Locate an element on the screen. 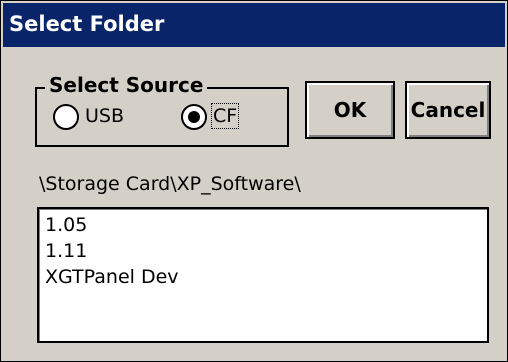 The height and width of the screenshot is (362, 508). ok-button: OK is located at coordinates (350, 110).